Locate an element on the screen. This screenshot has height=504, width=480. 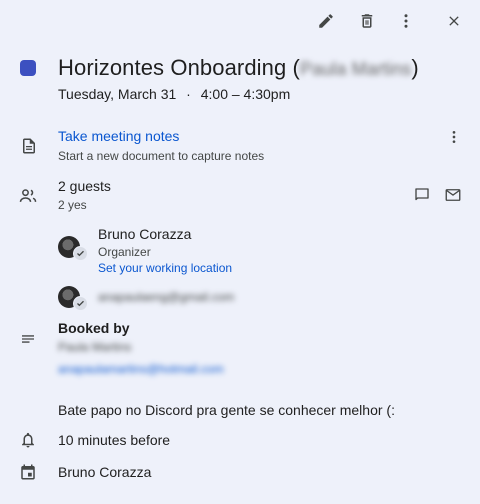
set-working-location-link: Set your working location is located at coordinates (165, 268).